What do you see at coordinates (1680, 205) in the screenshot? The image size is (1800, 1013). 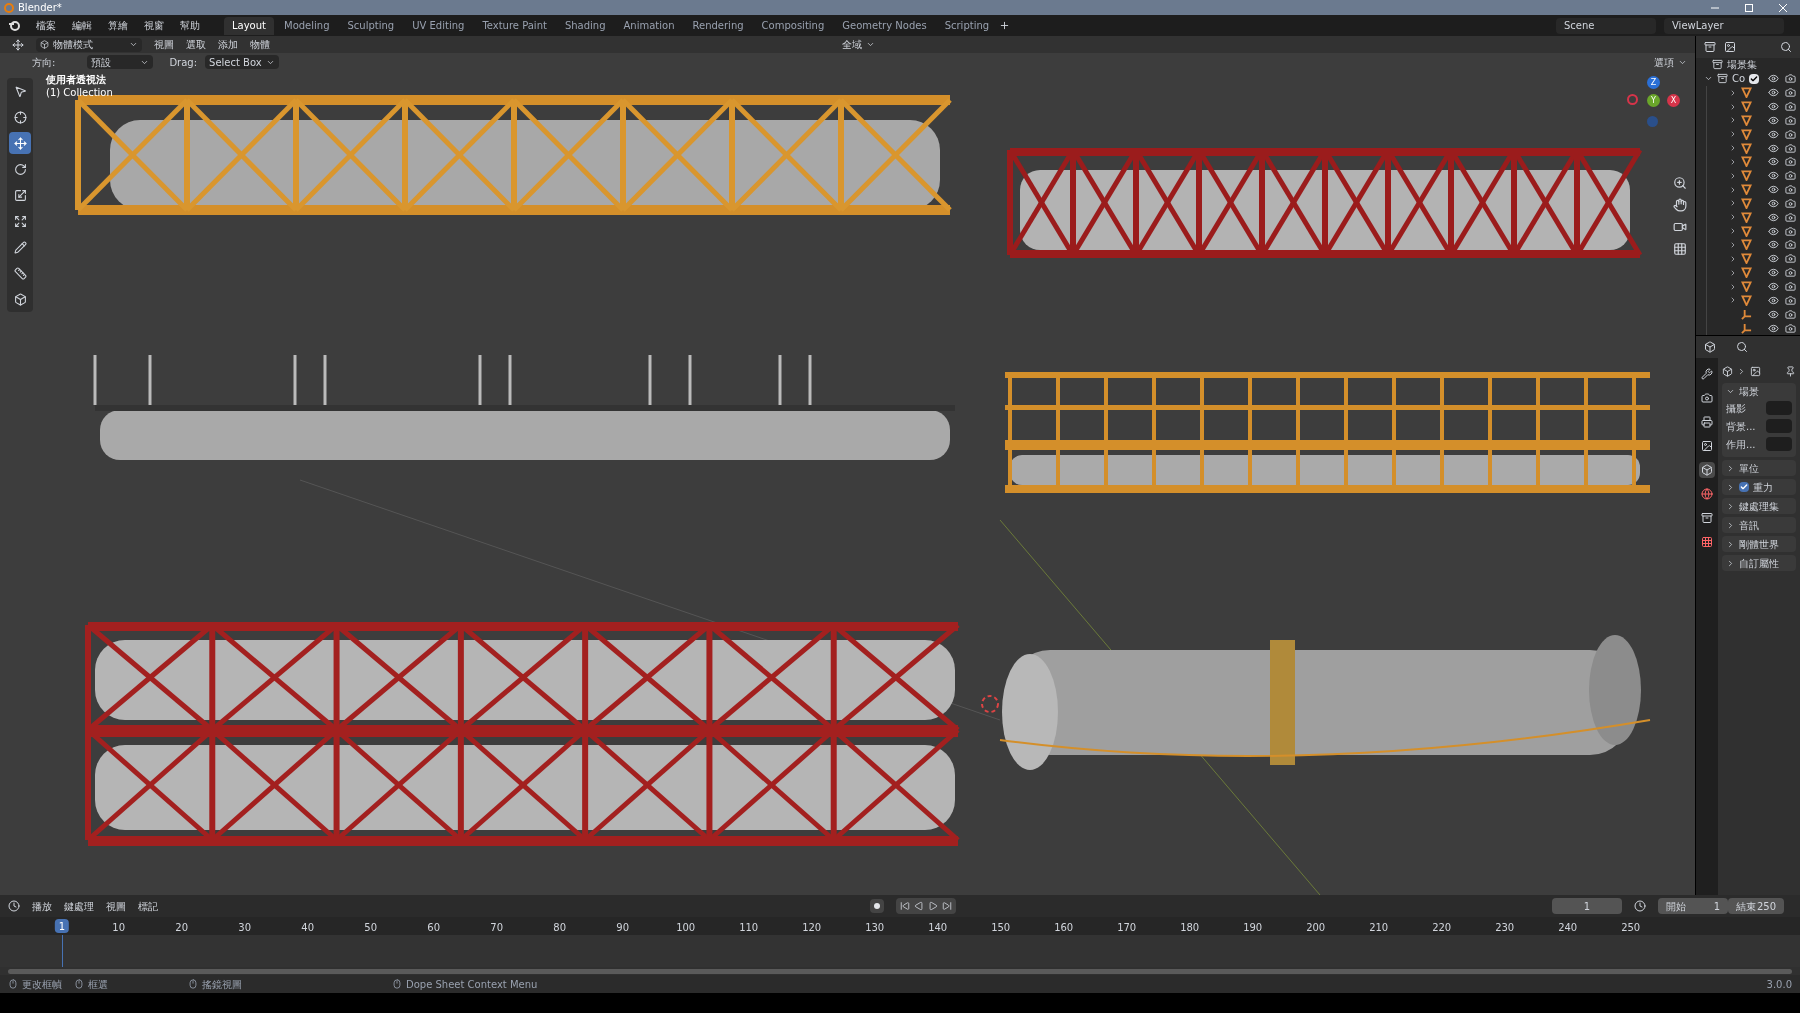 I see `pan-hand-icon` at bounding box center [1680, 205].